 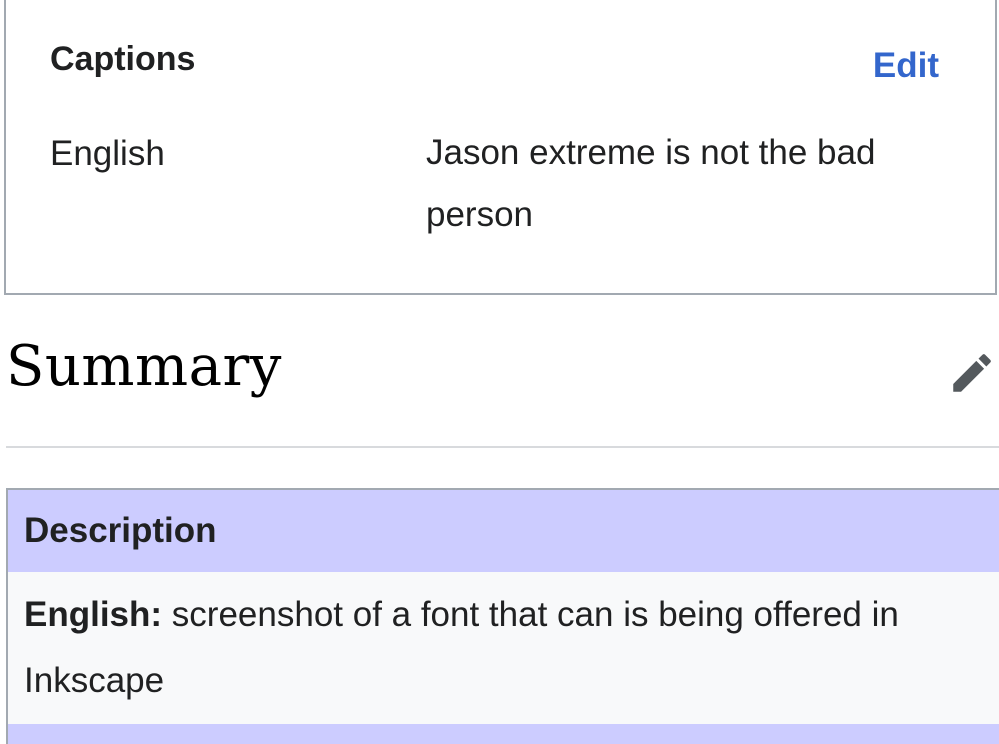 What do you see at coordinates (107, 153) in the screenshot?
I see `caption-language: English` at bounding box center [107, 153].